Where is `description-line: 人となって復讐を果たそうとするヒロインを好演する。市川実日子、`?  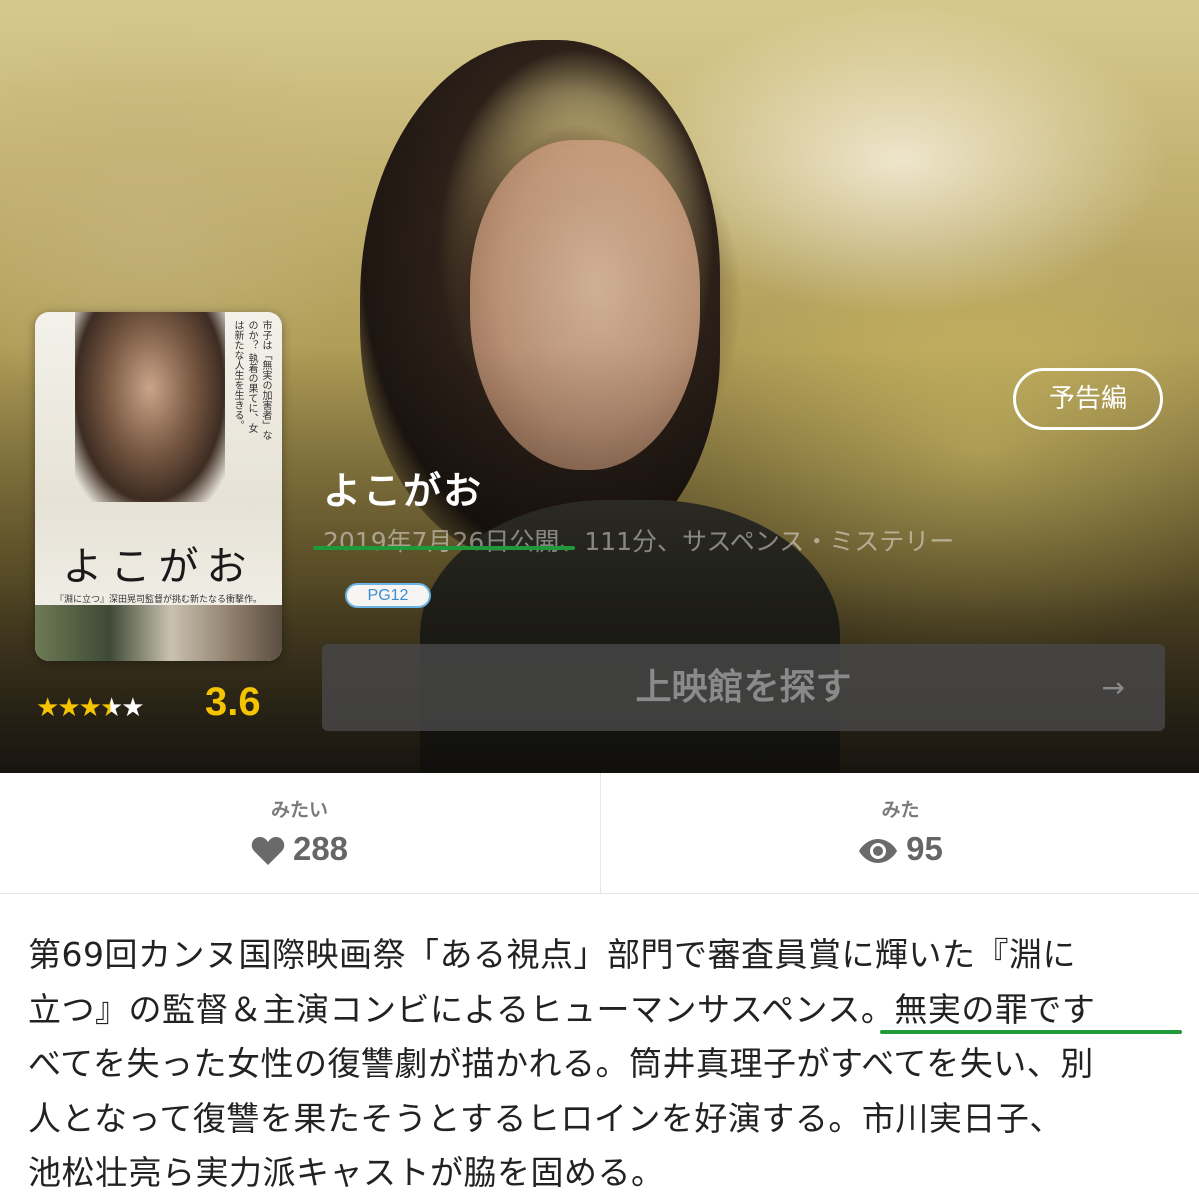
description-line: 人となって復讐を果たそうとするヒロインを好演する。市川実日子、 is located at coordinates (545, 1118).